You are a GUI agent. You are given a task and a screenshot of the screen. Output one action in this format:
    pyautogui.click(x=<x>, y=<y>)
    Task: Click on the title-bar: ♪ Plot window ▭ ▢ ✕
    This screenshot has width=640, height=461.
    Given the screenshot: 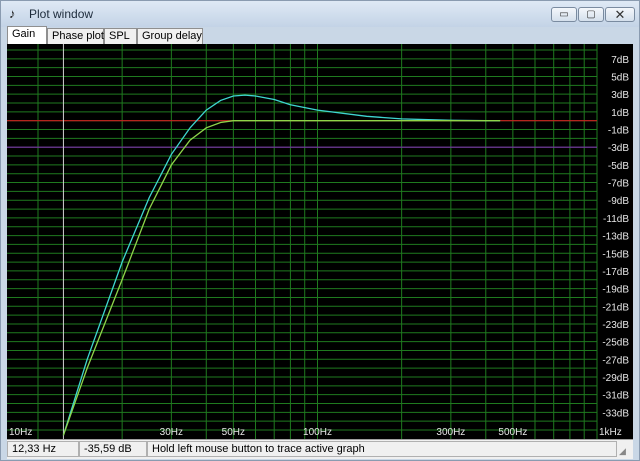 What is the action you would take?
    pyautogui.click(x=320, y=14)
    